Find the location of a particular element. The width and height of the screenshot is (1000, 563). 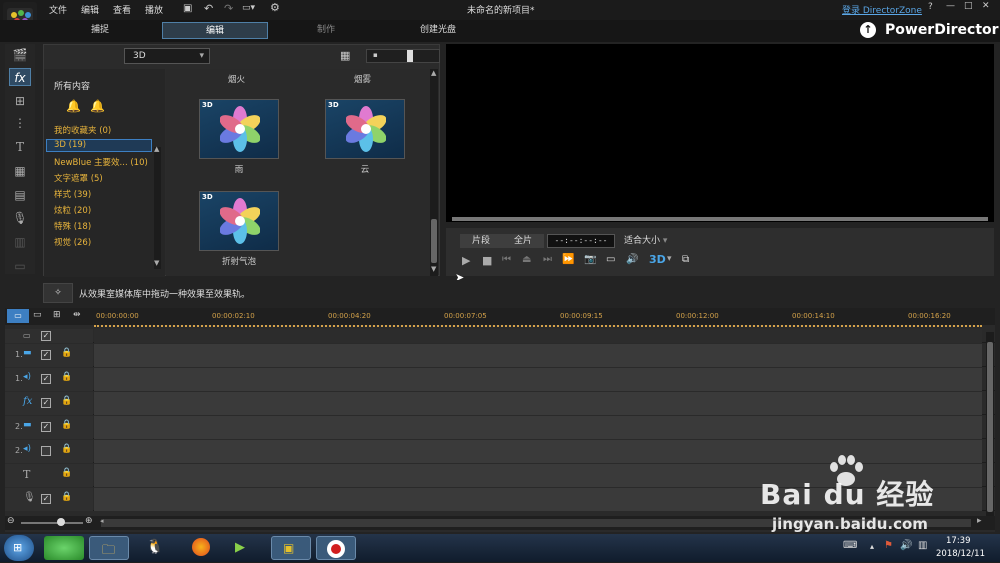

transition-room-icon: ▦ is located at coordinates (20, 171).